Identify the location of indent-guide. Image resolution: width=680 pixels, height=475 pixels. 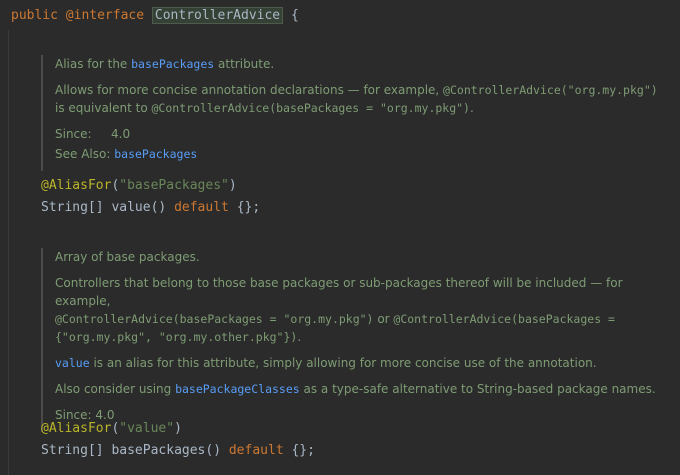
(8, 252).